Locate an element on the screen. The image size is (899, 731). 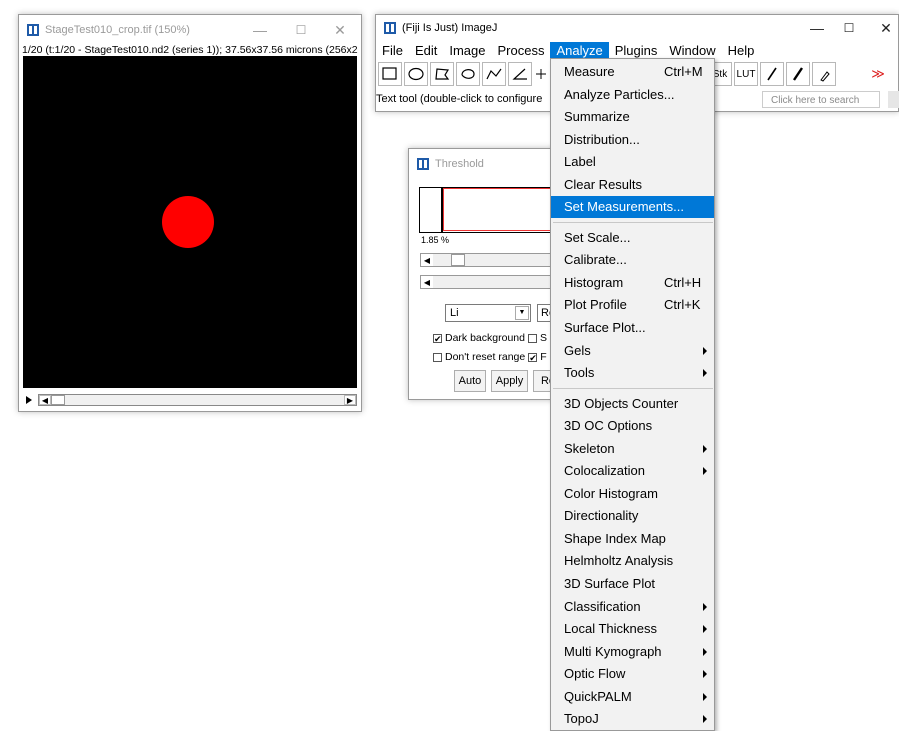
raw-values-checkbox: ✔ is located at coordinates (533, 357).